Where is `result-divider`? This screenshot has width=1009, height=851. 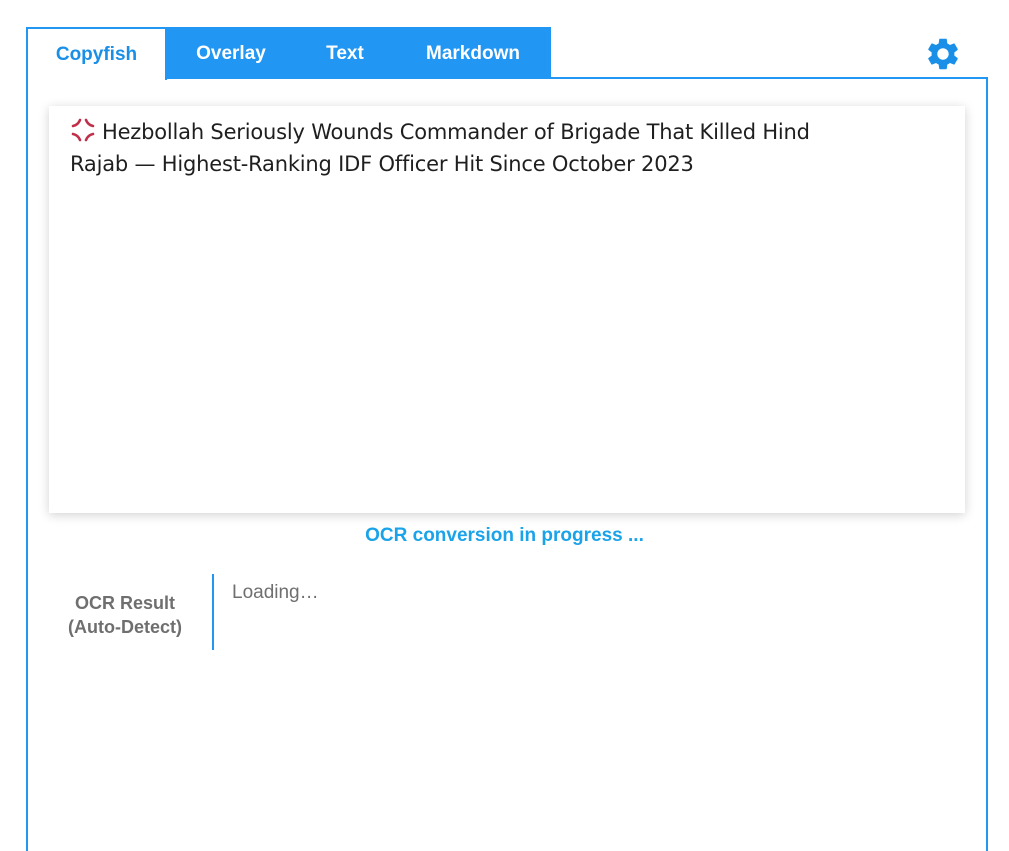 result-divider is located at coordinates (213, 612).